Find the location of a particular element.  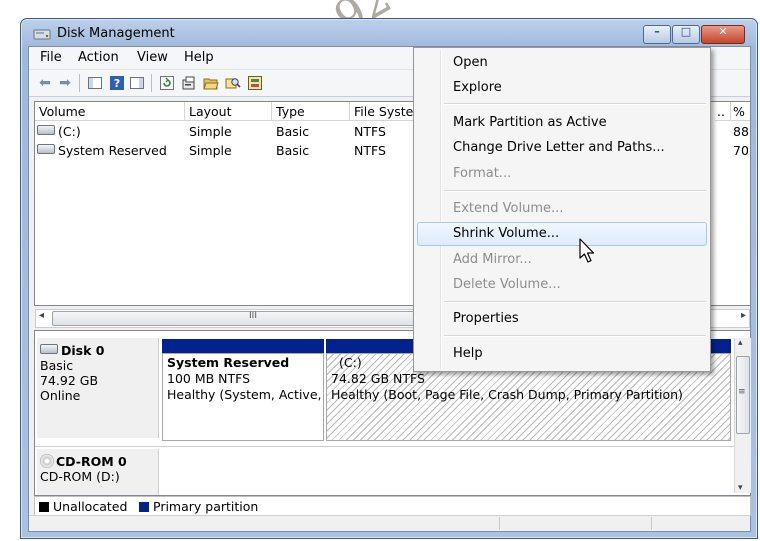

volume-name: (C:) is located at coordinates (69, 131).